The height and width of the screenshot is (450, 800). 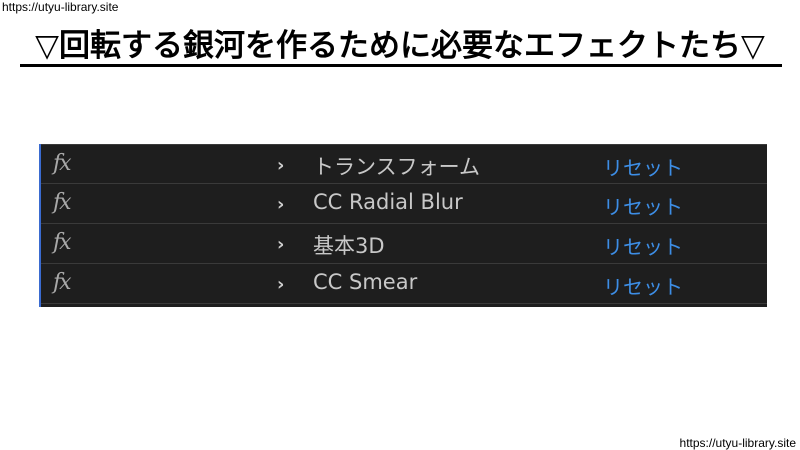 I want to click on effect-row-cc-radial-blur: fx › CC Radial Blur リセット, so click(x=404, y=204).